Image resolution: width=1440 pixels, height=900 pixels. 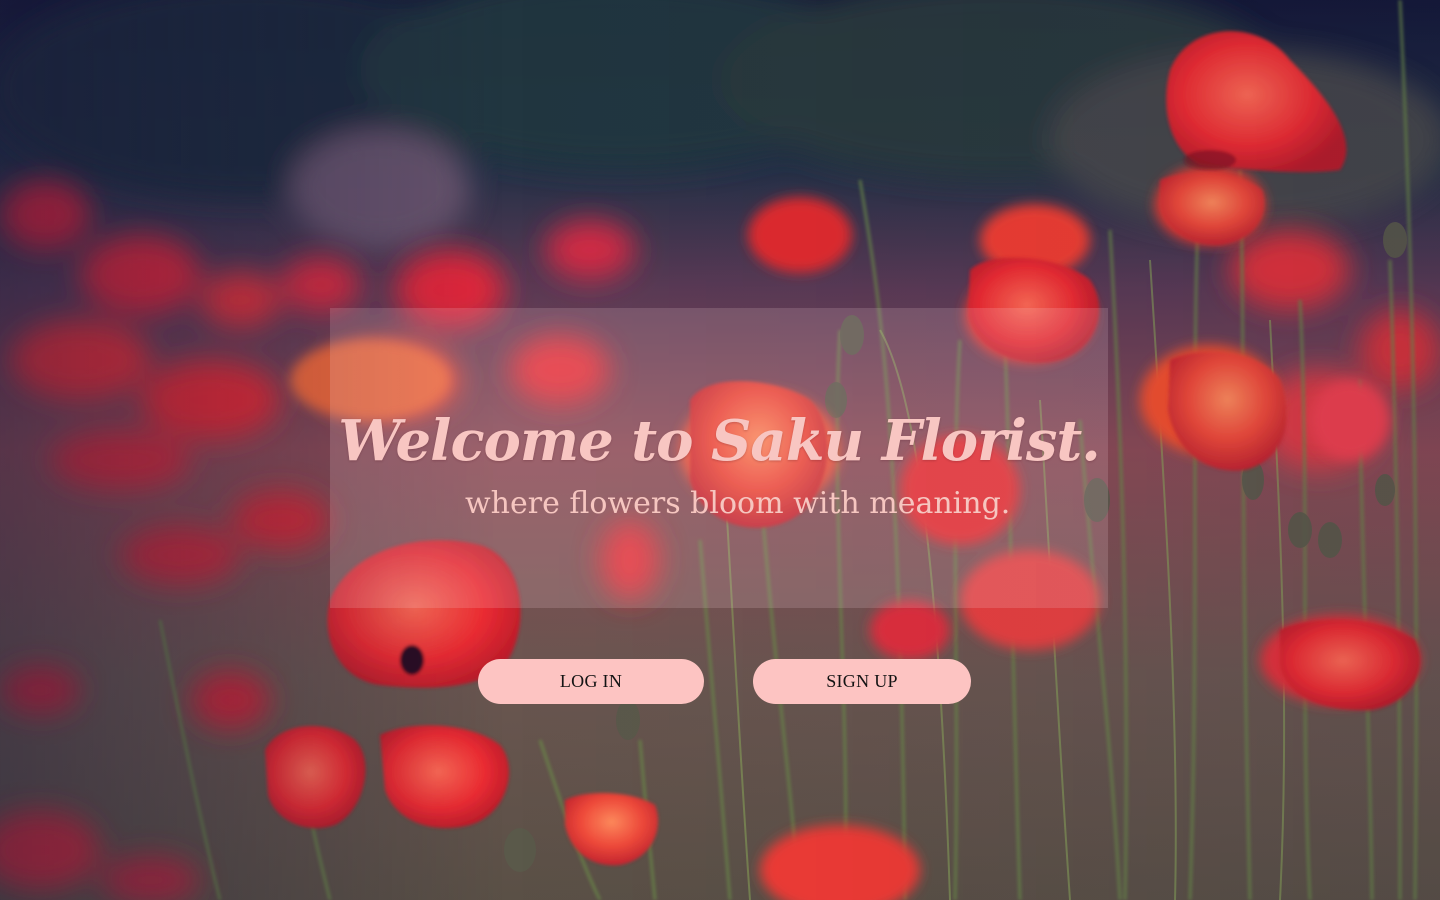 I want to click on signup-button: SIGN UP, so click(x=862, y=681).